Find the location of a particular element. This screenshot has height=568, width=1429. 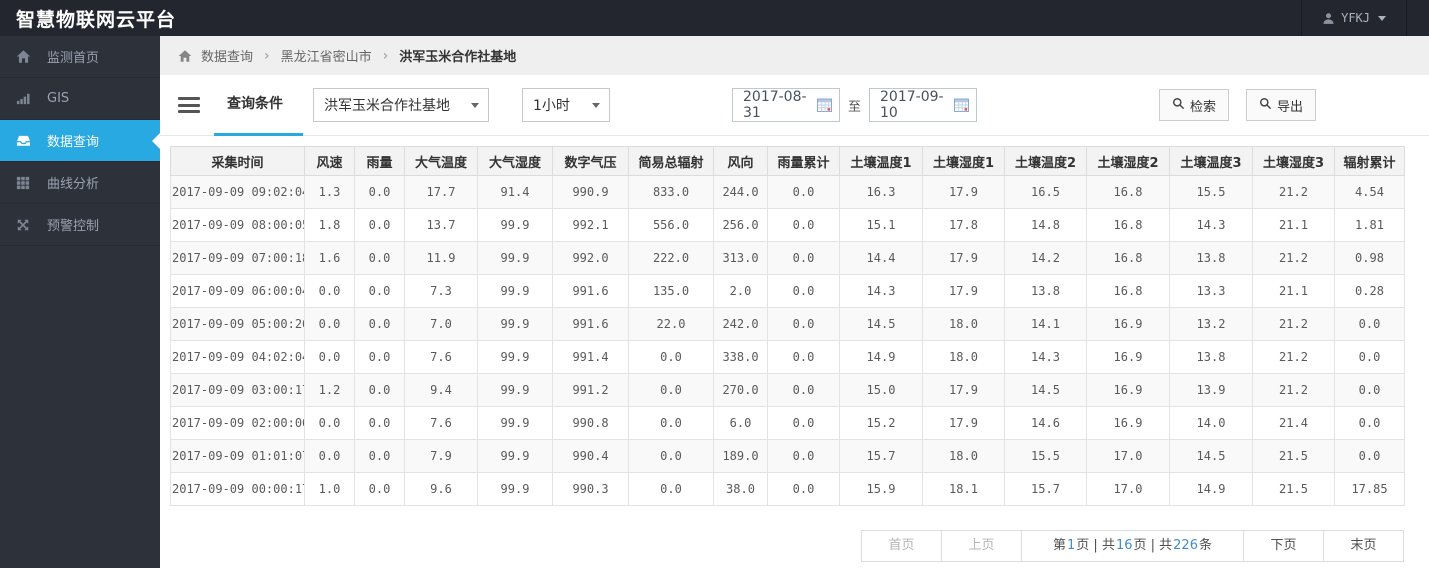

table-cell: 38.0 is located at coordinates (740, 489).